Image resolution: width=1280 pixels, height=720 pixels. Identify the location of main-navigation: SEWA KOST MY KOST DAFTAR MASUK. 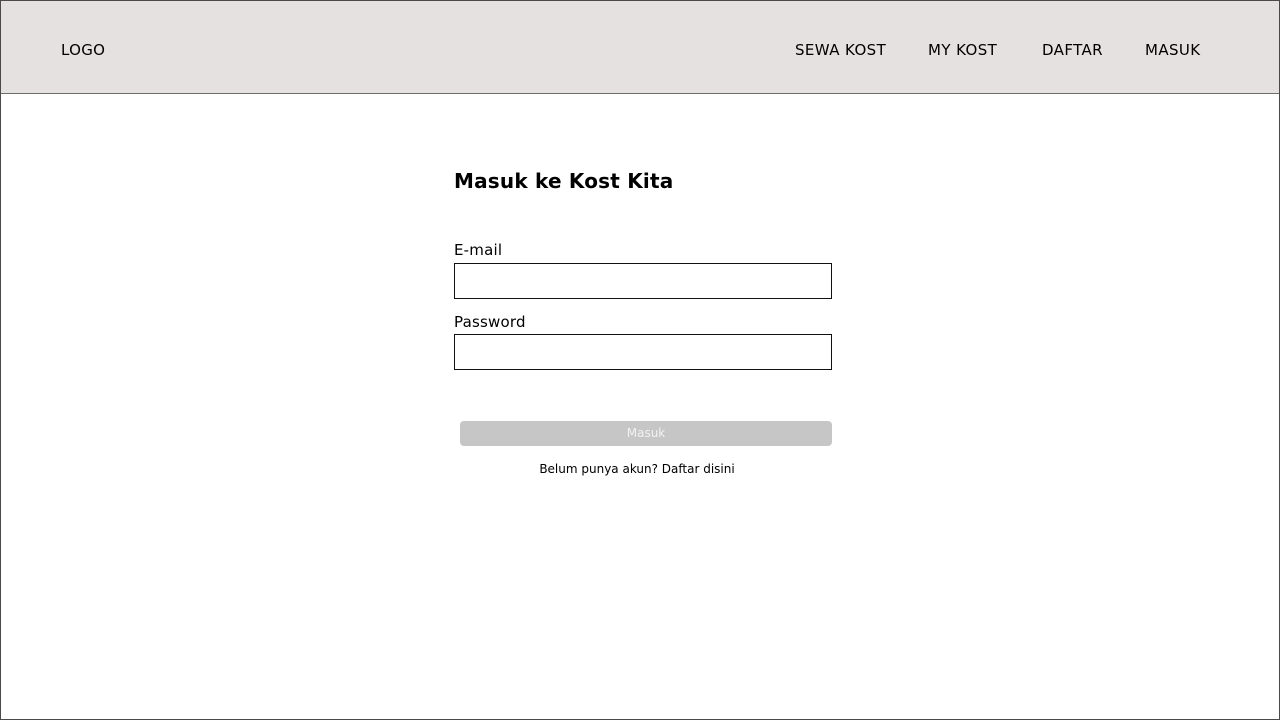
(640, 50).